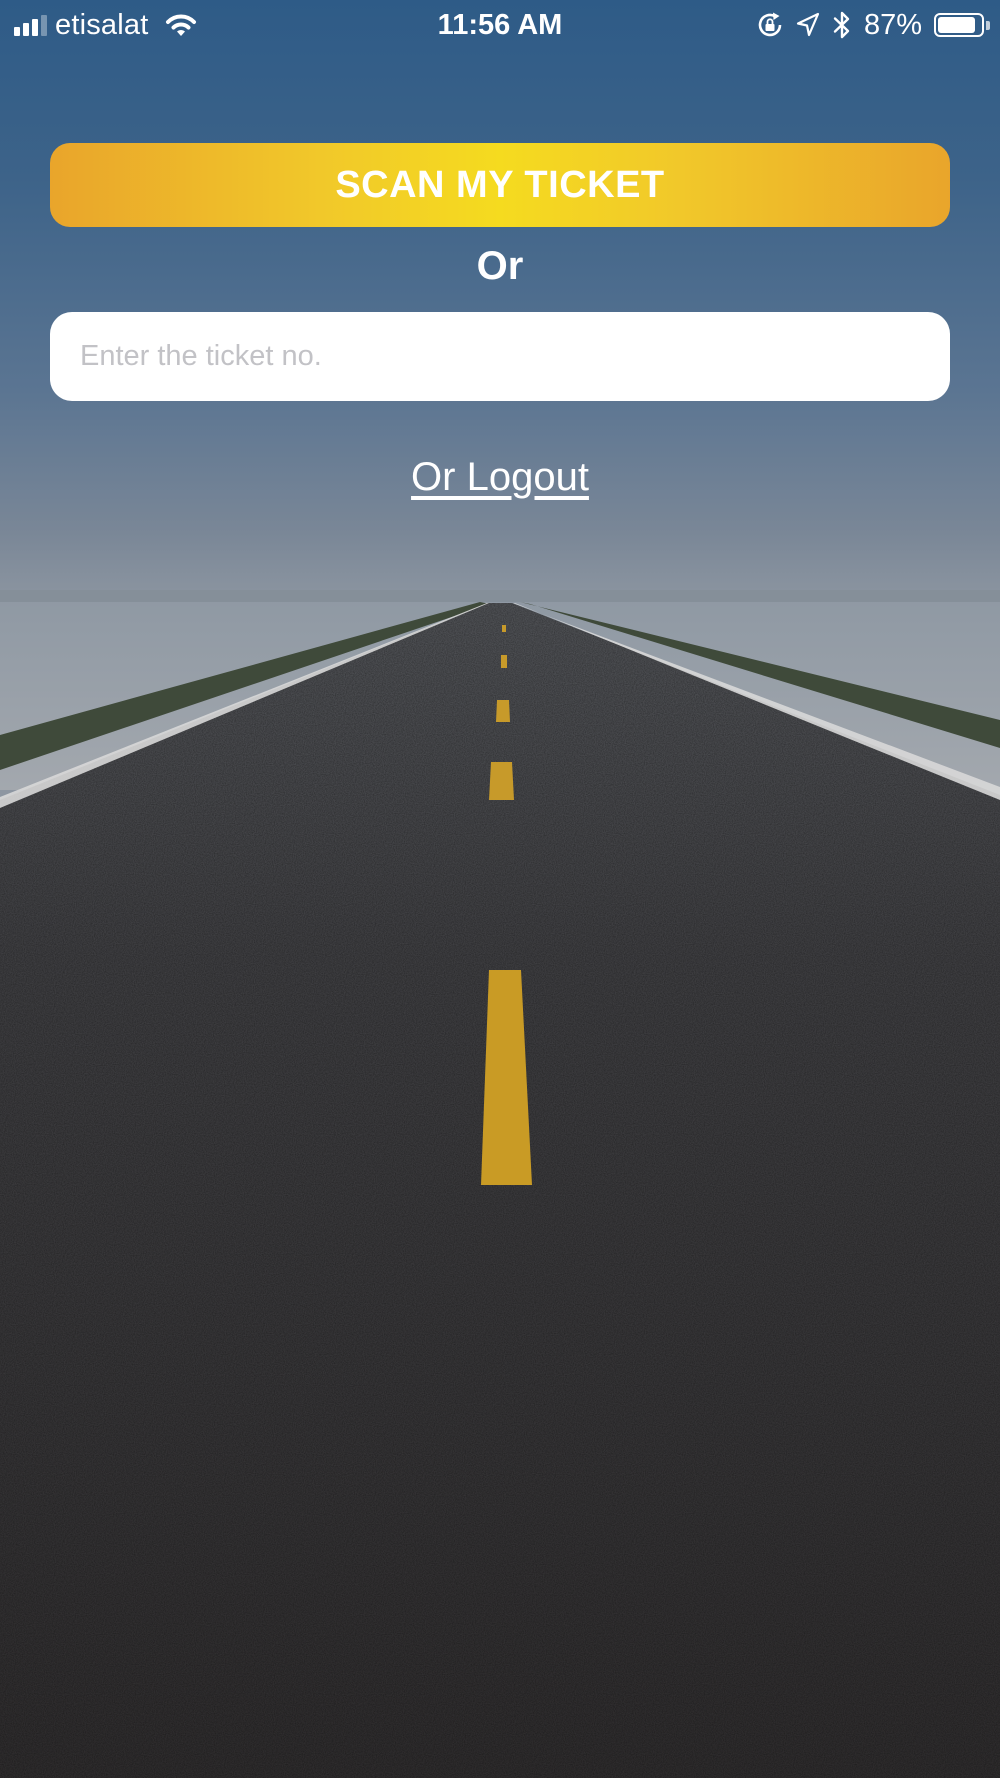 This screenshot has height=1778, width=1000. What do you see at coordinates (500, 25) in the screenshot?
I see `status-bar: etisalat 11:56 AM 87%` at bounding box center [500, 25].